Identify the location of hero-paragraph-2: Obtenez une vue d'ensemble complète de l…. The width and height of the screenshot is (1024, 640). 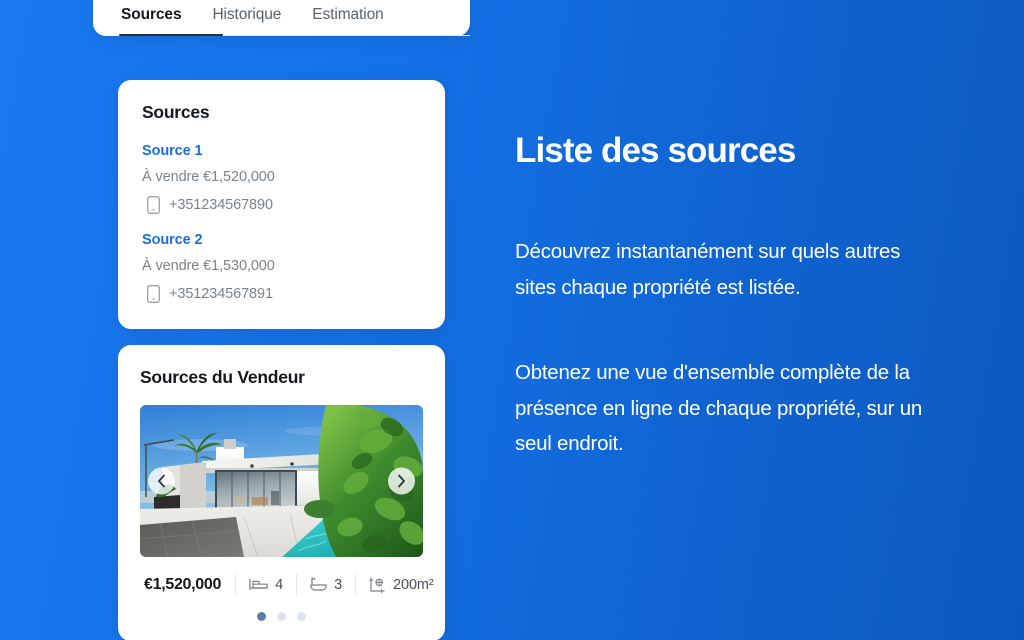
(719, 408).